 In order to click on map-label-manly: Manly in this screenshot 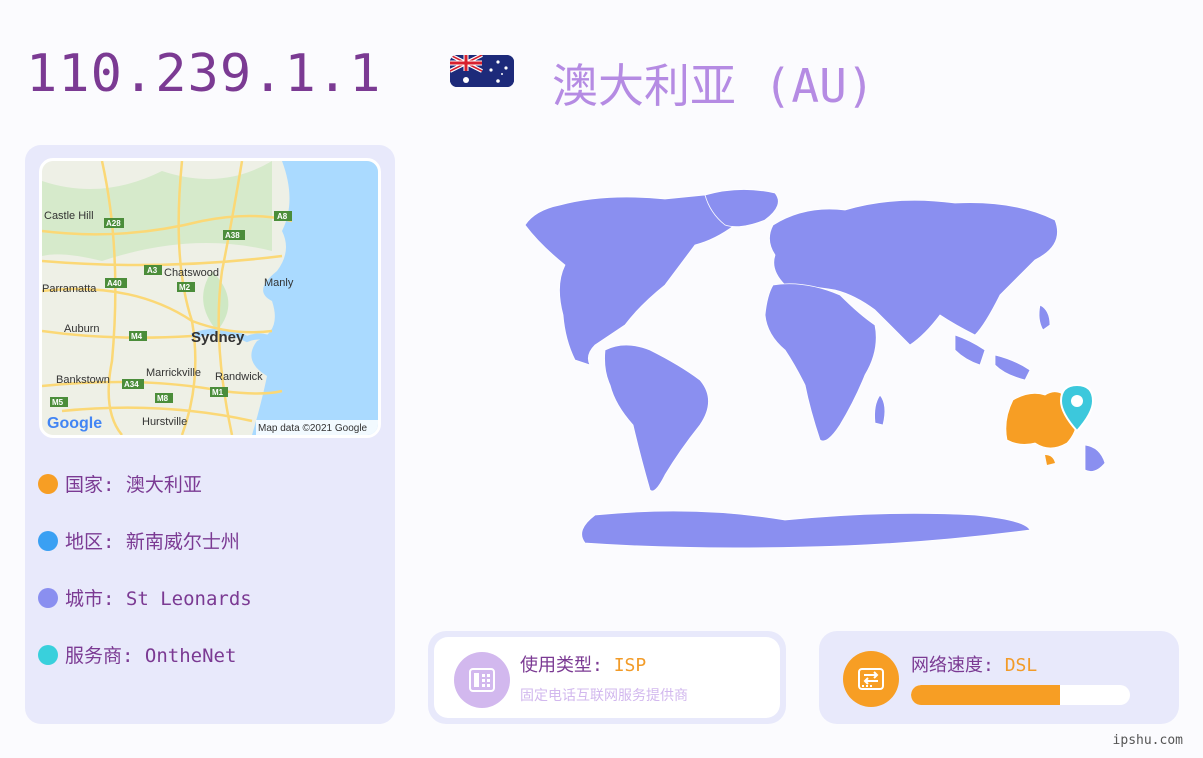, I will do `click(279, 283)`.